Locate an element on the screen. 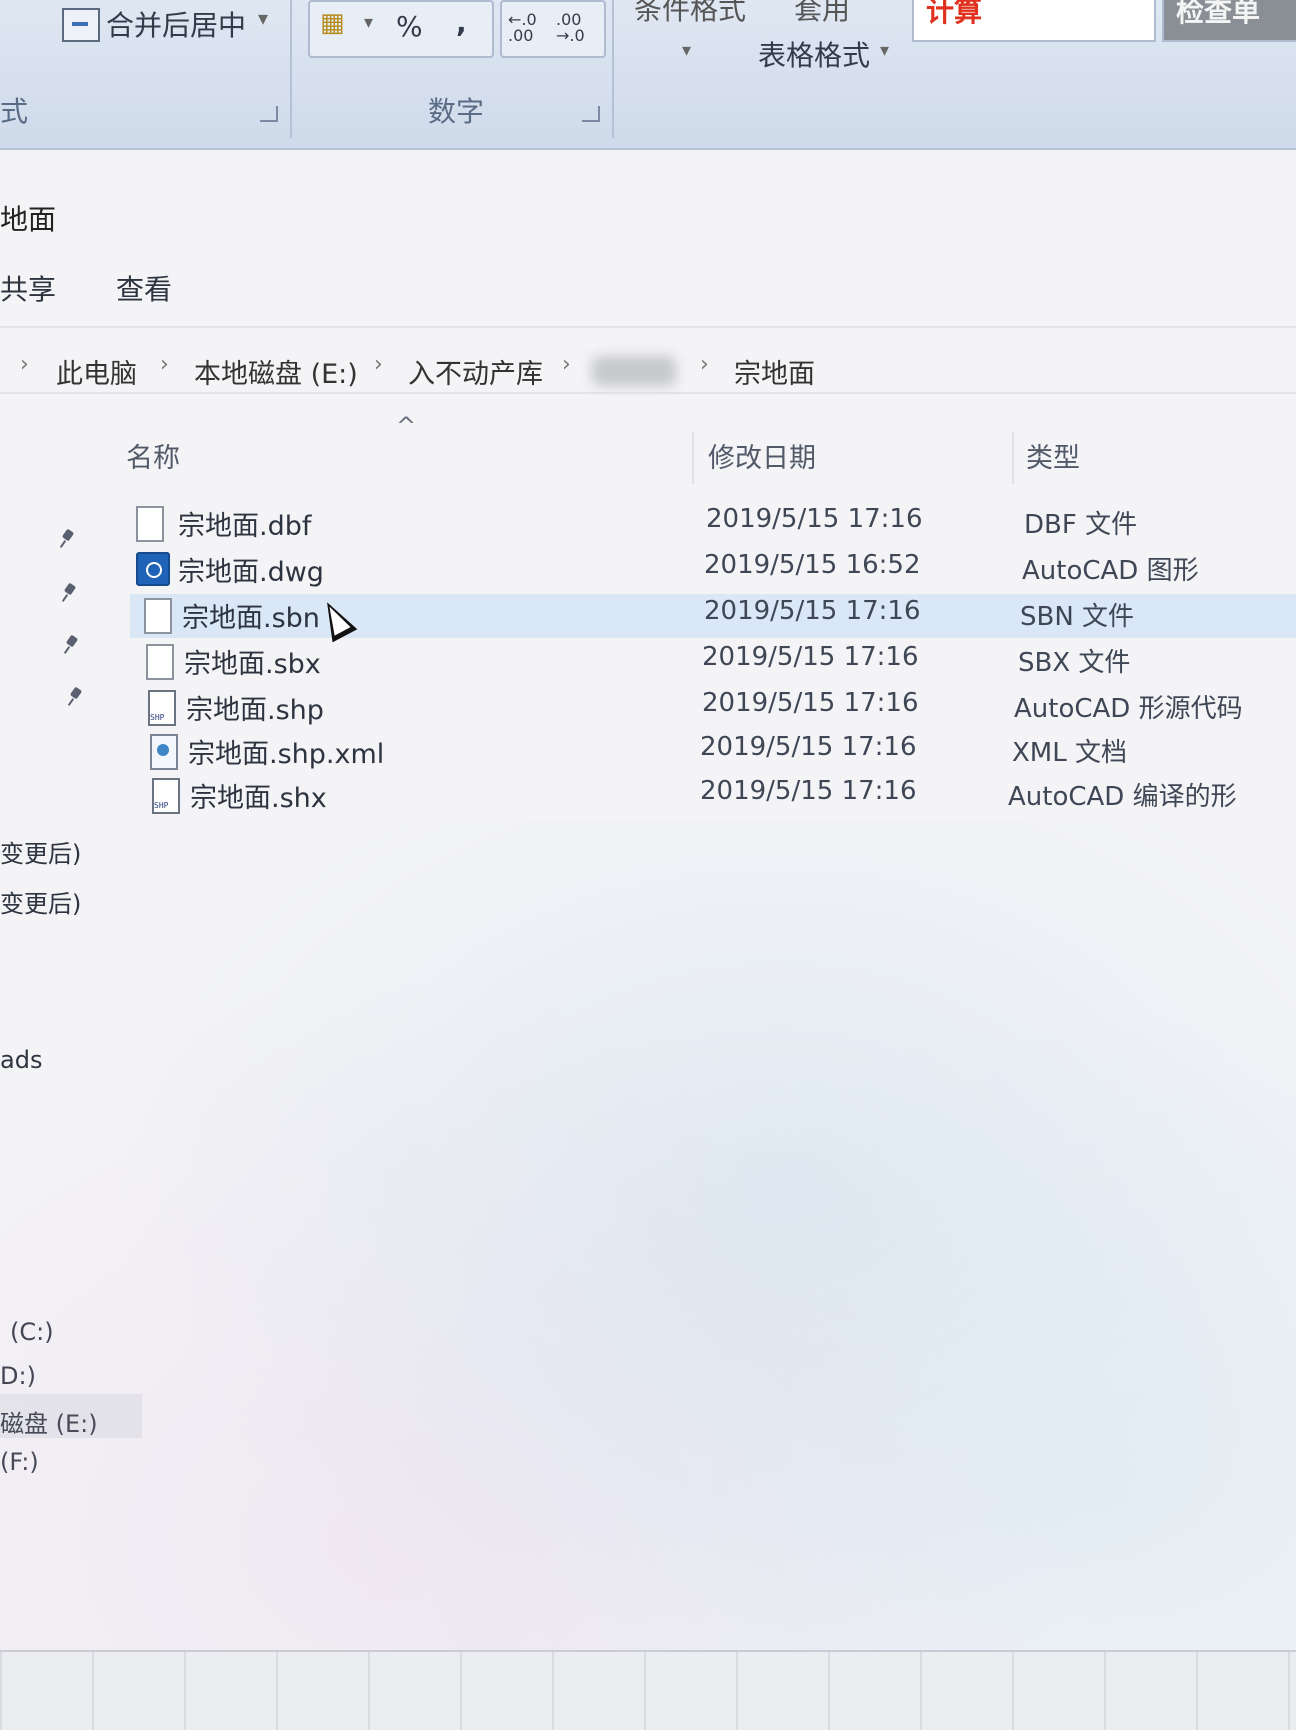 The width and height of the screenshot is (1296, 1730). breadcrumb-redacted-folder is located at coordinates (634, 371).